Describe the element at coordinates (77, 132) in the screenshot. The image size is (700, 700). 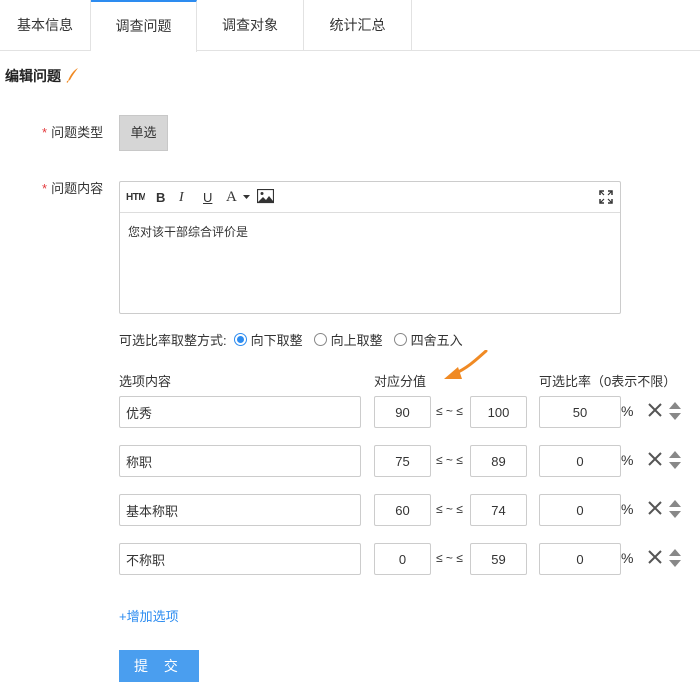
I see `question-type-label-text: 问题类型` at that location.